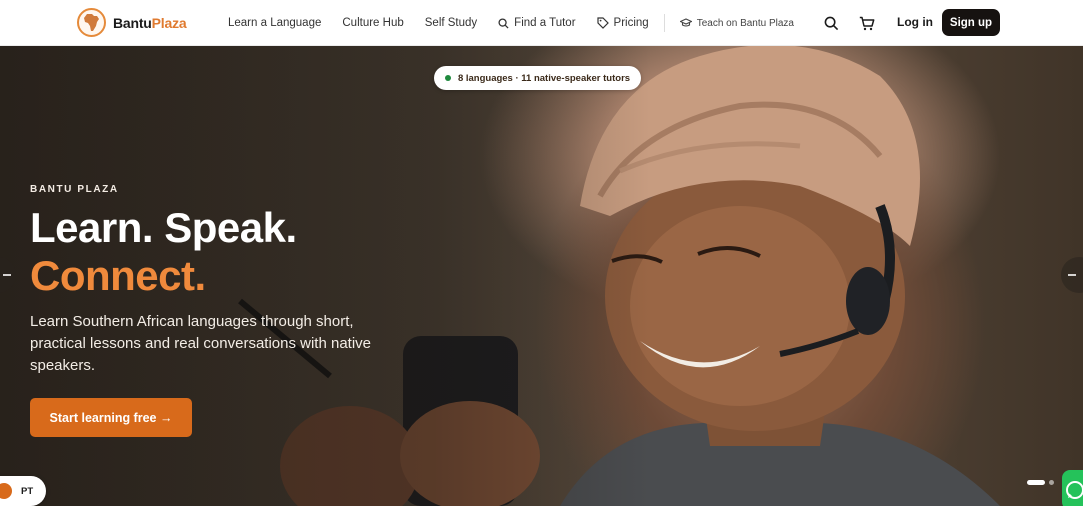 The width and height of the screenshot is (1083, 506). What do you see at coordinates (451, 23) in the screenshot?
I see `nav-self-study: Self Study` at bounding box center [451, 23].